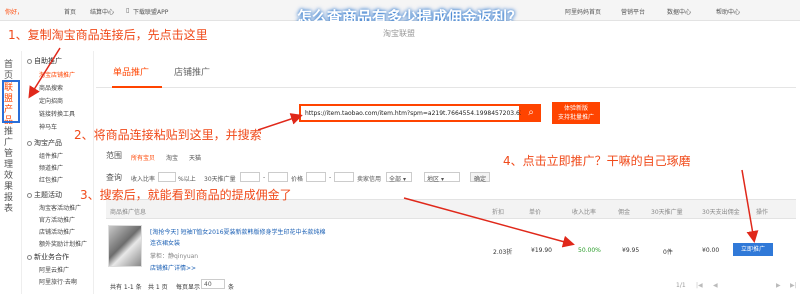 This screenshot has height=294, width=800. I want to click on arrow-to-nav, so click(44, 73).